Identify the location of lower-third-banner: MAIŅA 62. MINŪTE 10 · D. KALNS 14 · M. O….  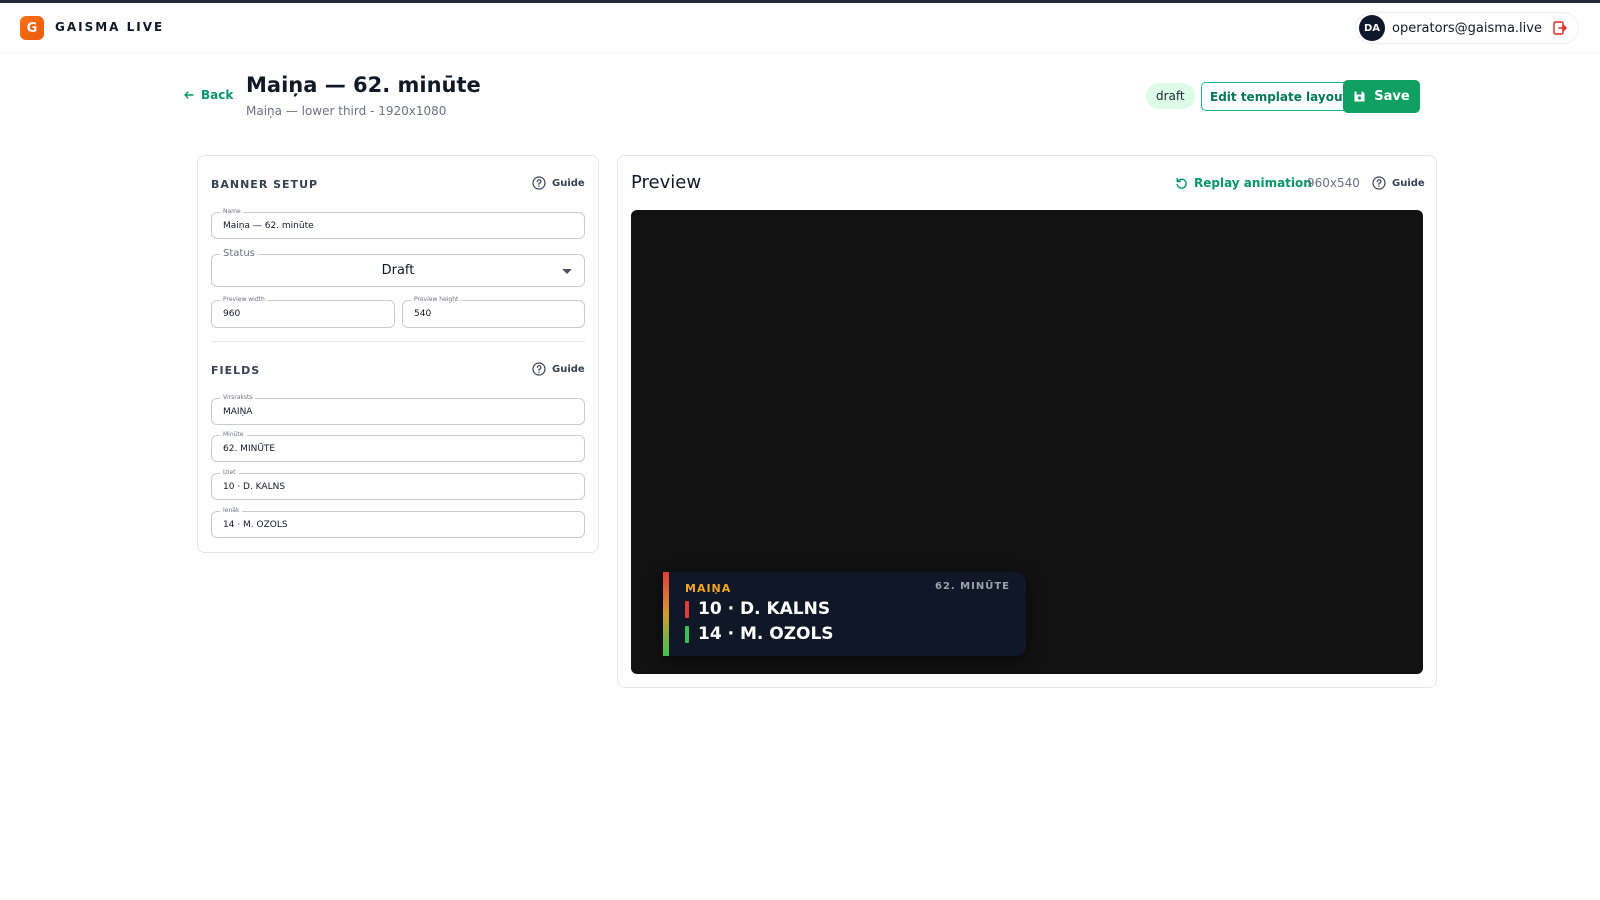
(844, 614).